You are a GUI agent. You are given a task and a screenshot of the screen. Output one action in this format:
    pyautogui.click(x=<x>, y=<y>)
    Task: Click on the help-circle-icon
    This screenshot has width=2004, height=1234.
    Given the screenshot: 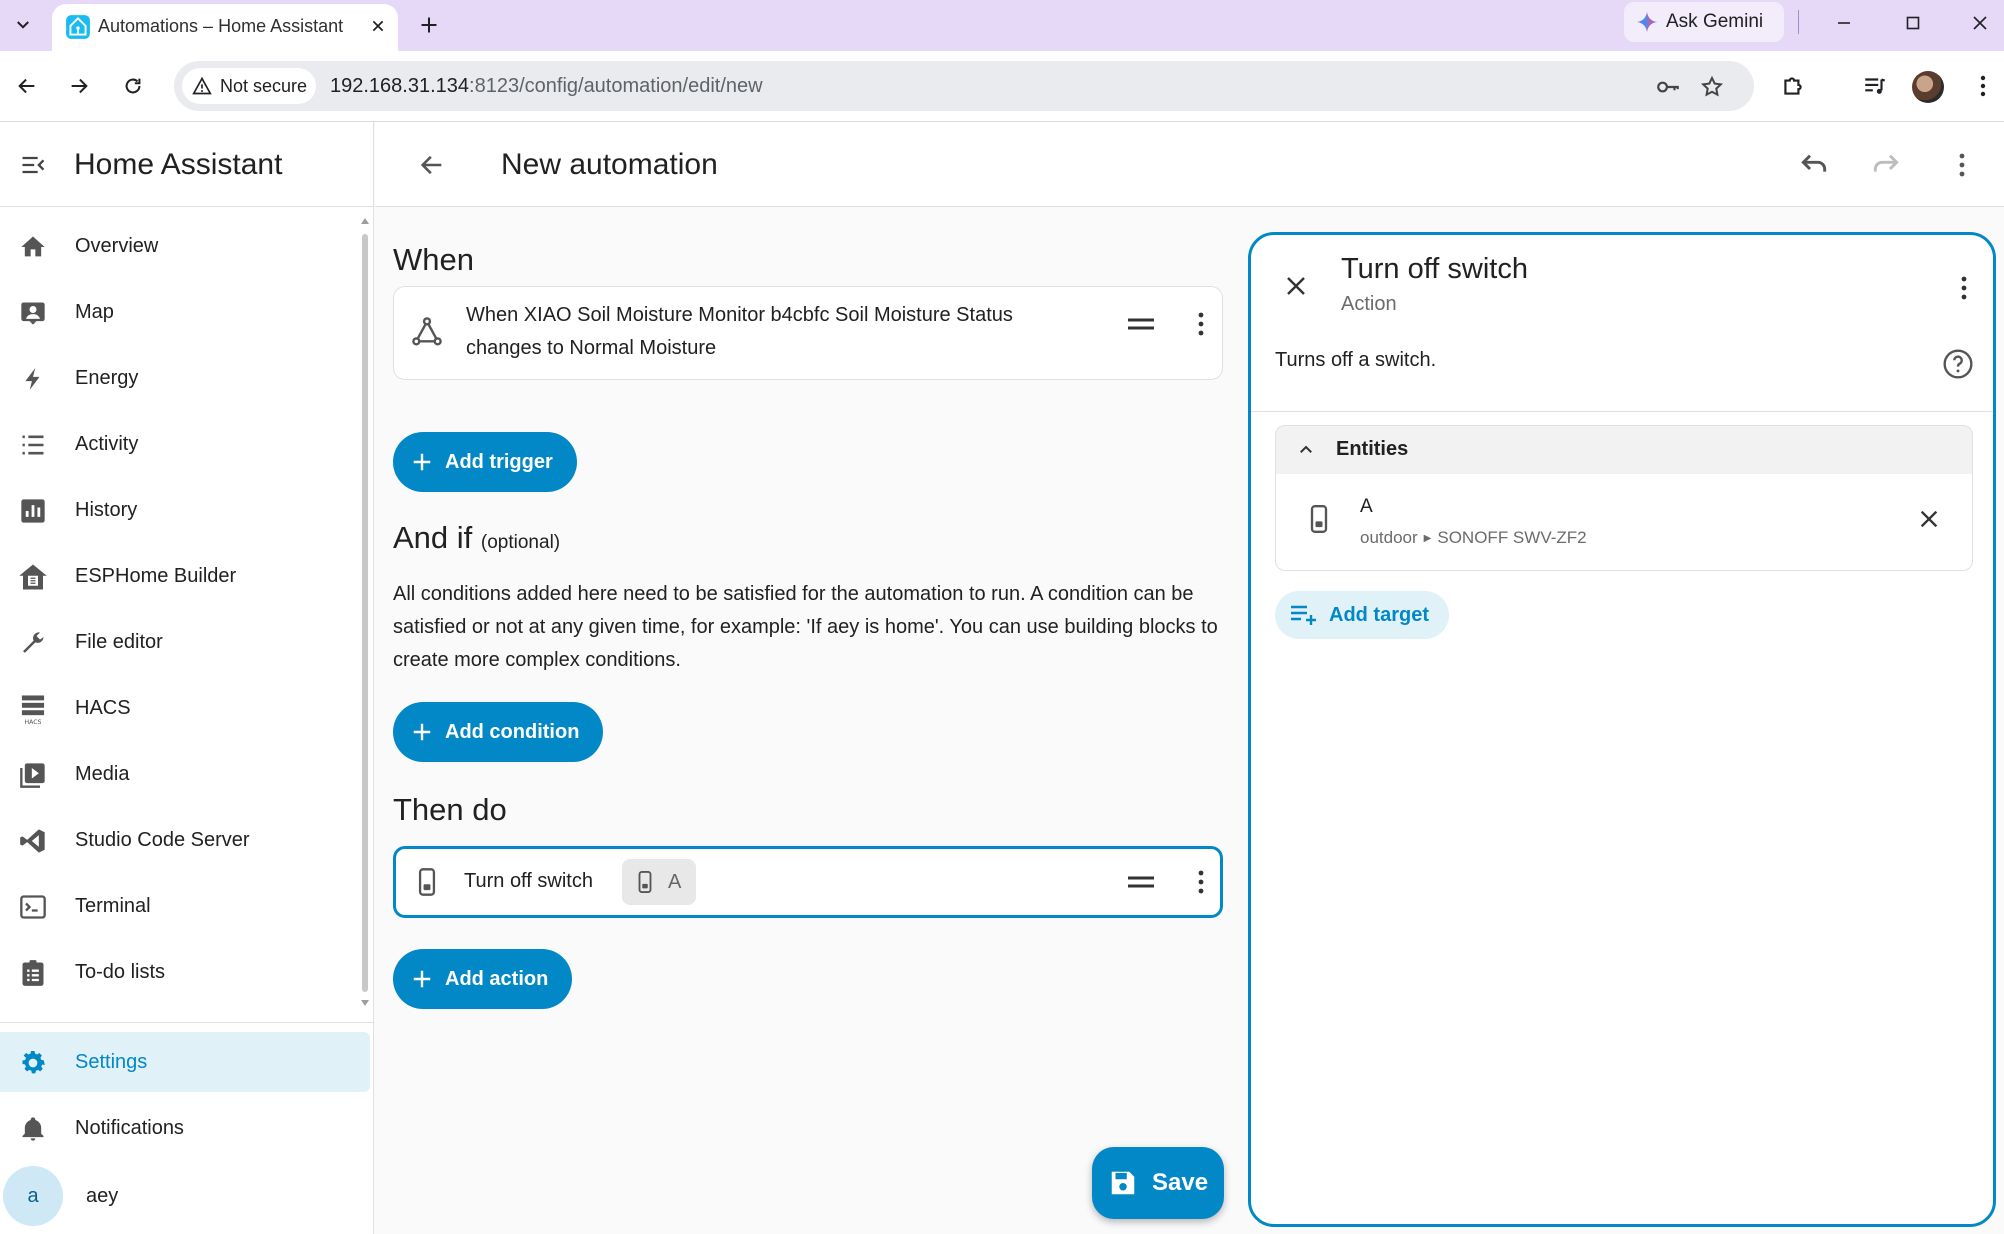 What is the action you would take?
    pyautogui.click(x=1958, y=364)
    